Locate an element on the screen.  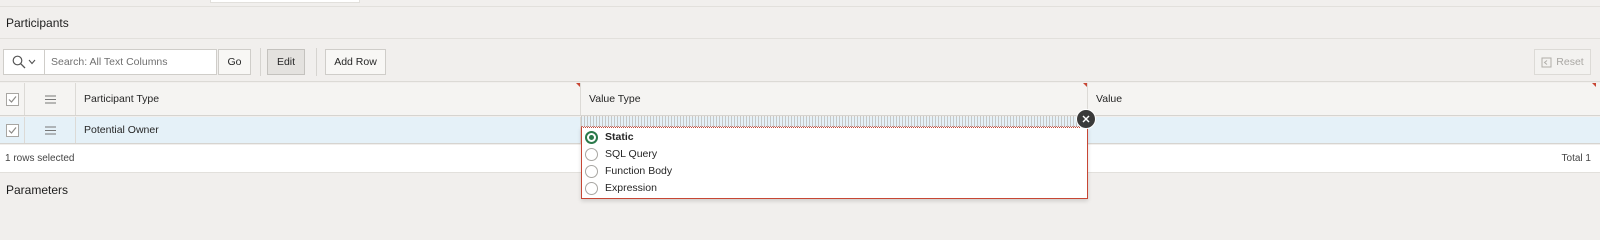
grid-header: Participant Type Value Type Value is located at coordinates (800, 99).